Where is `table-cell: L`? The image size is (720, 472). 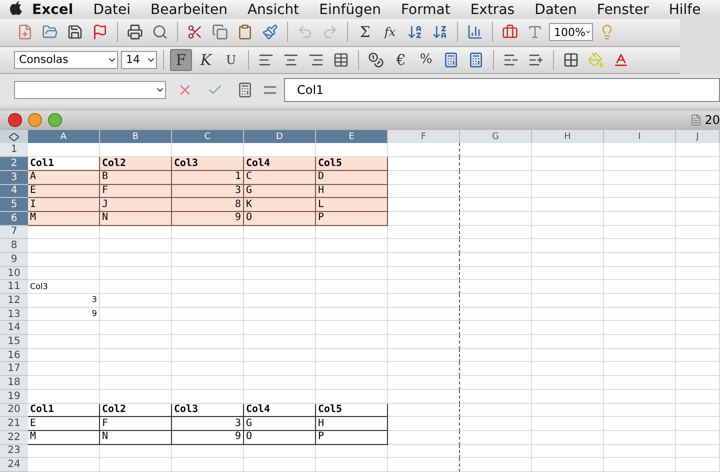 table-cell: L is located at coordinates (352, 205).